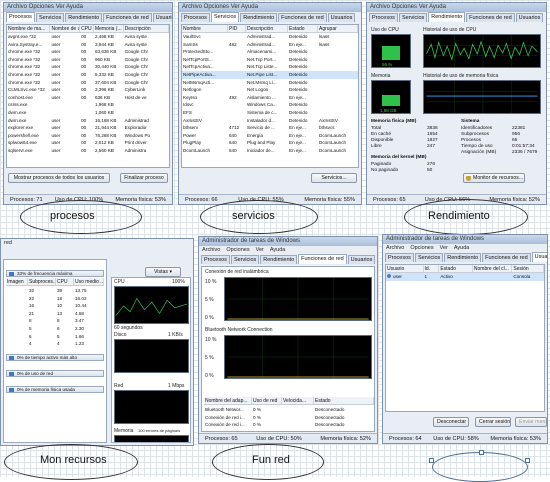 This screenshot has width=550, height=482. I want to click on memory-section-header: 0% de memoria física usada, so click(55, 389).